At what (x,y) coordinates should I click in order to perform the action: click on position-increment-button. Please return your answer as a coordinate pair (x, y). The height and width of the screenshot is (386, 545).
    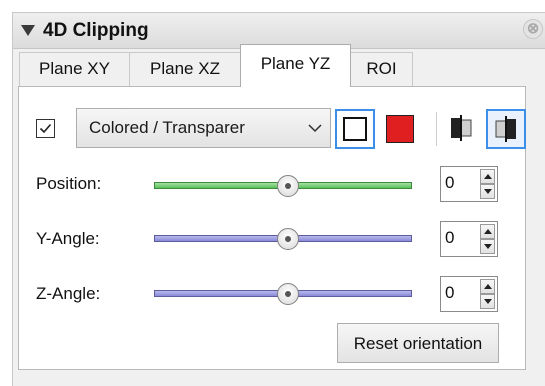
    Looking at the image, I should click on (487, 176).